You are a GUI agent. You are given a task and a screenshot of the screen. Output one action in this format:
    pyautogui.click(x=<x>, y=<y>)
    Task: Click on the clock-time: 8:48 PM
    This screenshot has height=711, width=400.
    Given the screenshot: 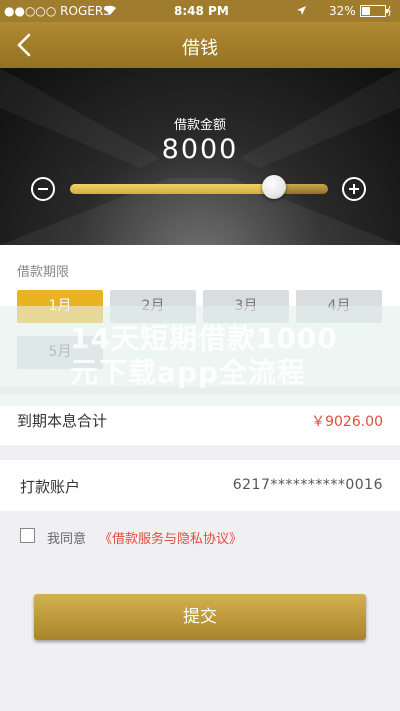 What is the action you would take?
    pyautogui.click(x=201, y=11)
    